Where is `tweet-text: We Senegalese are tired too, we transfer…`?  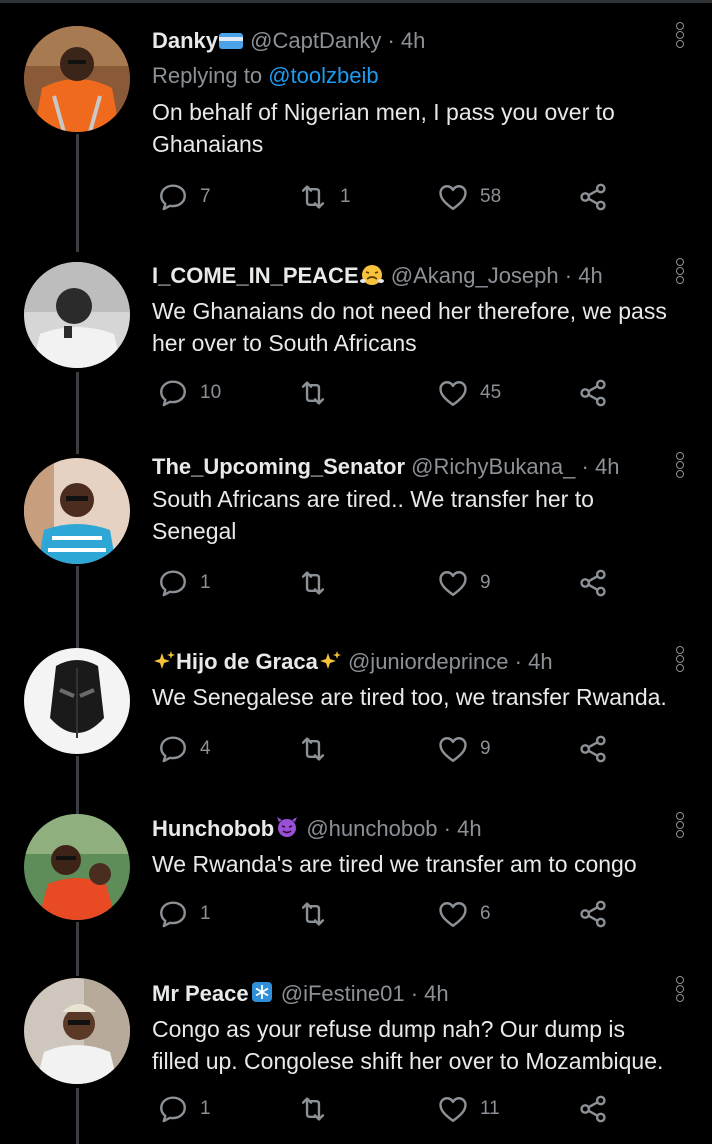 tweet-text: We Senegalese are tired too, we transfer… is located at coordinates (409, 697).